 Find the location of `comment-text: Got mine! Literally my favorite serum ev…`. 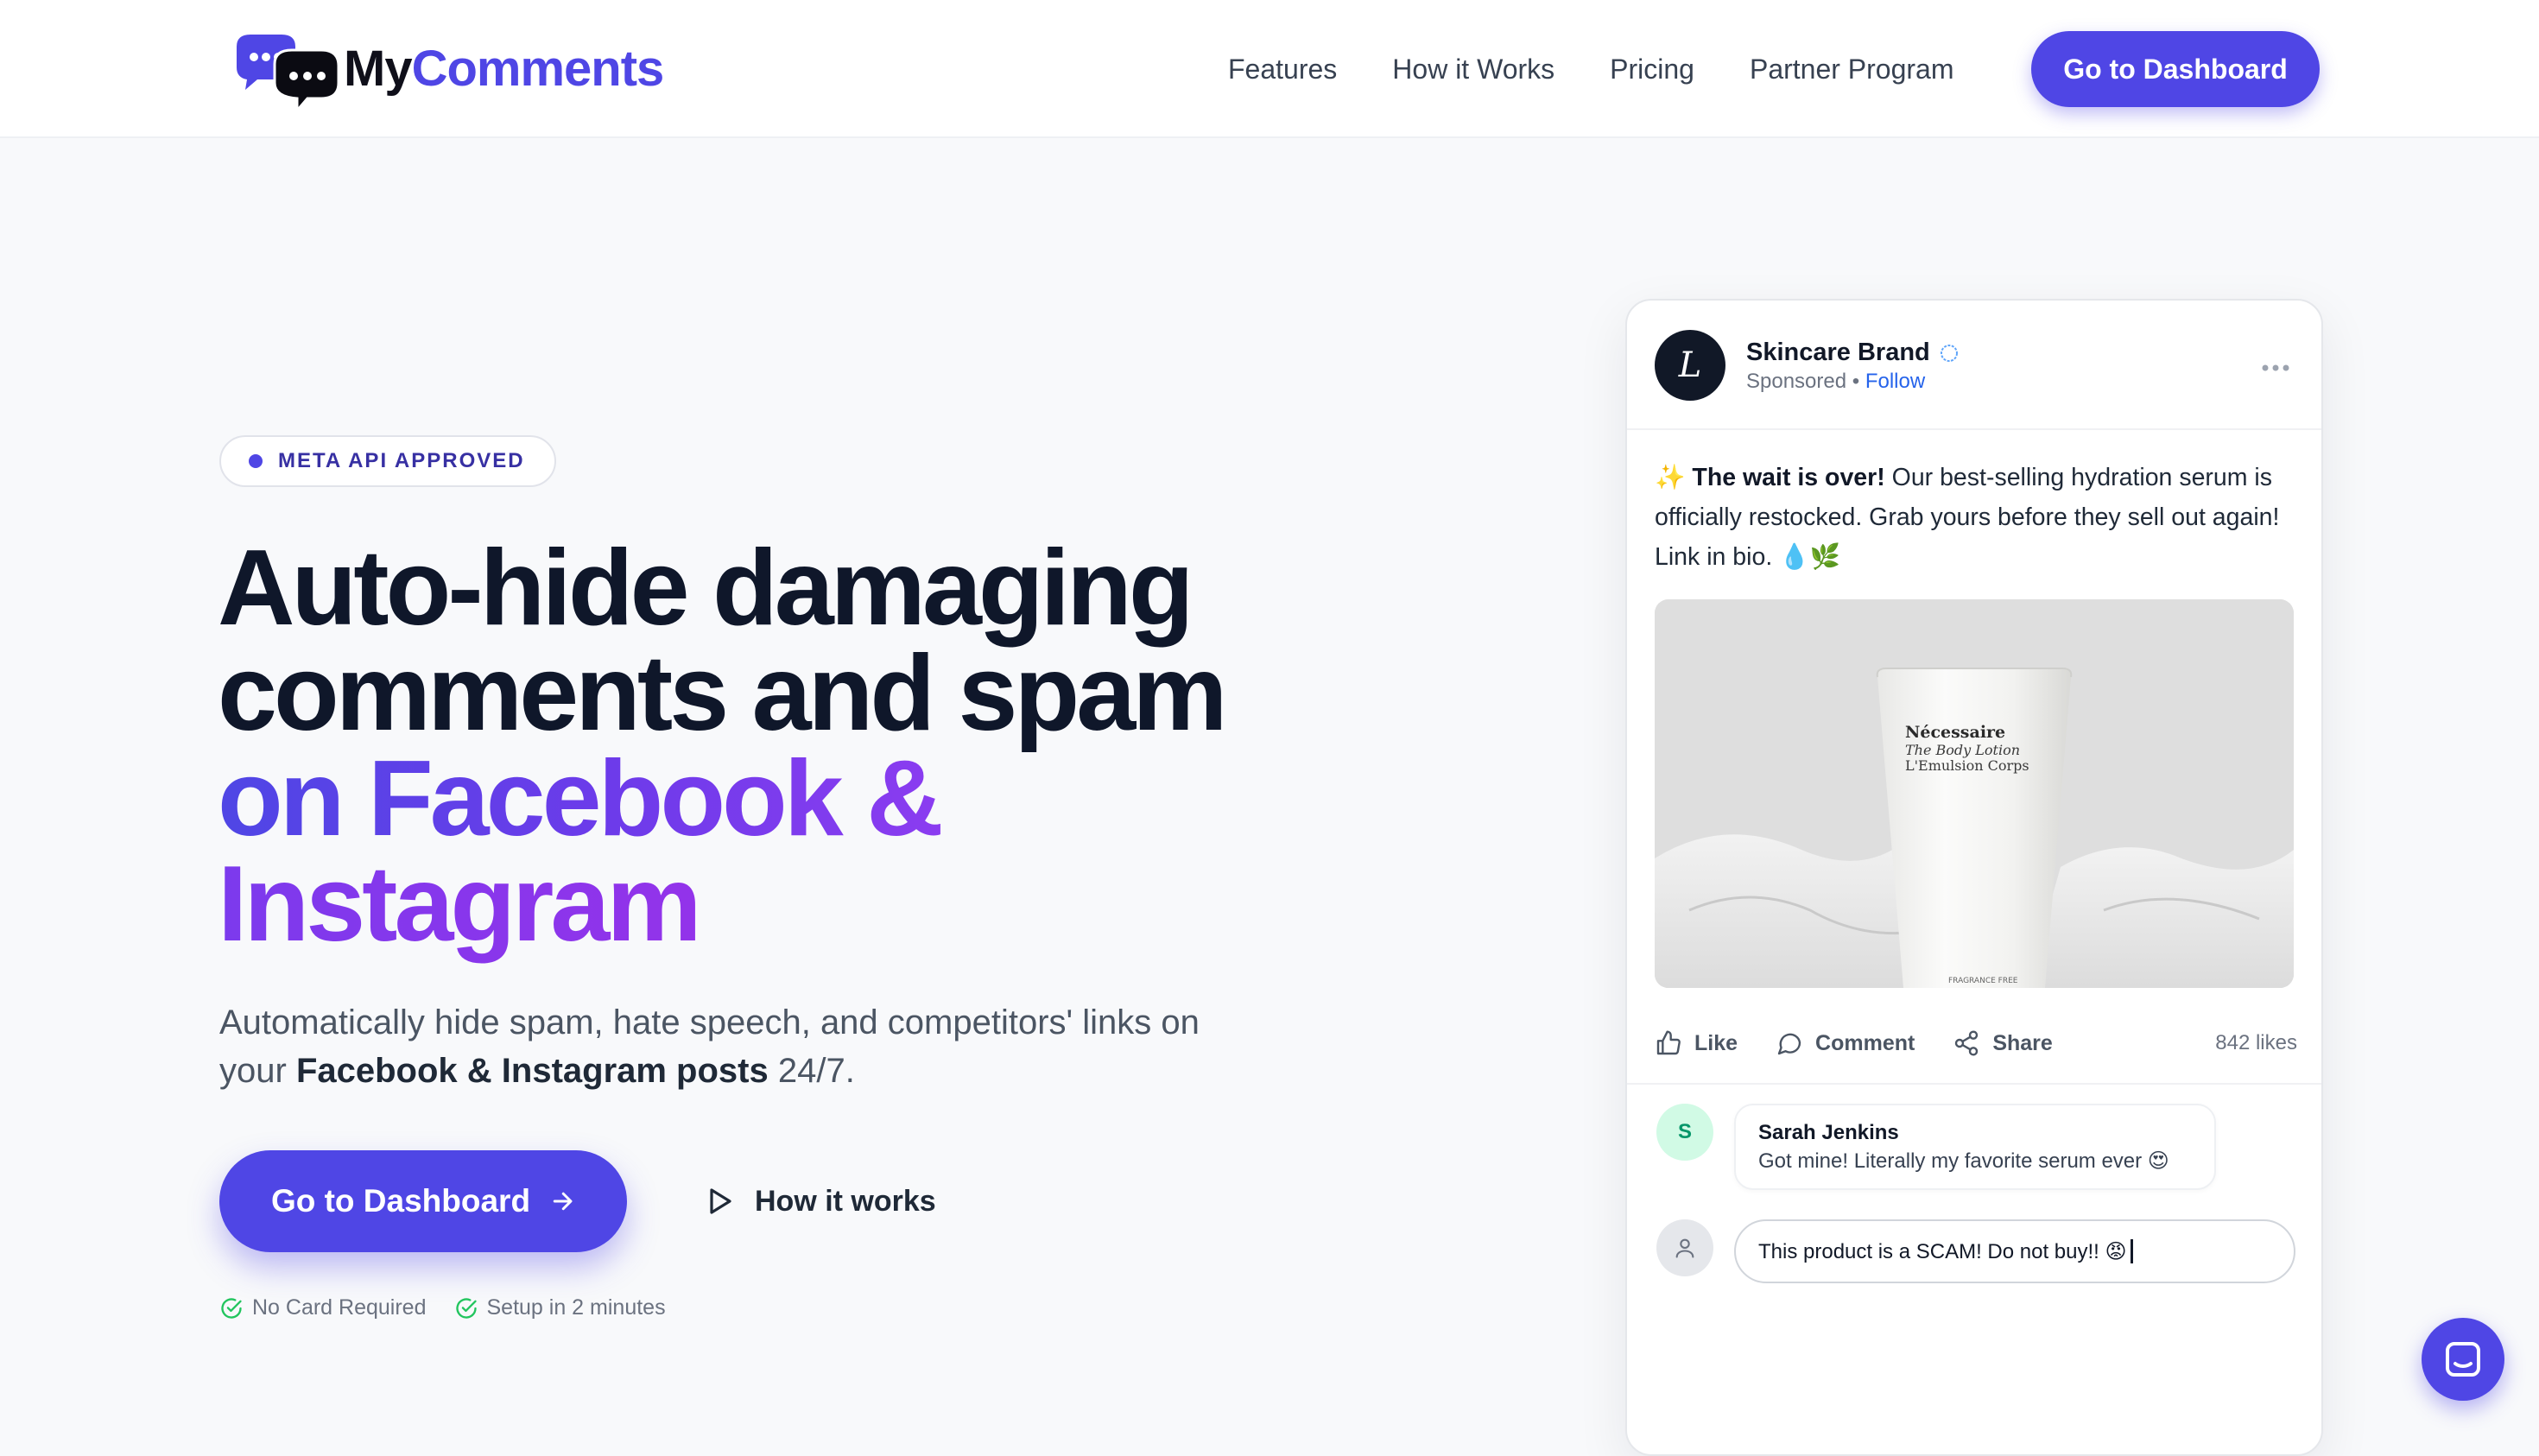

comment-text: Got mine! Literally my favorite serum ev… is located at coordinates (1963, 1161).